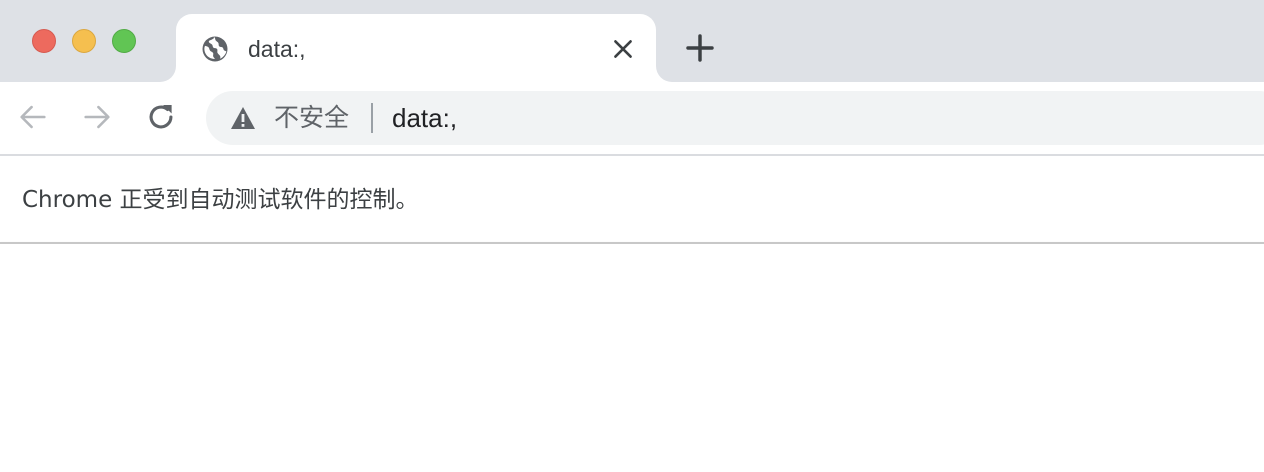 The height and width of the screenshot is (472, 1264). Describe the element at coordinates (220, 200) in the screenshot. I see `infobar-message: Chrome 正受到自动测试软件的控制。` at that location.